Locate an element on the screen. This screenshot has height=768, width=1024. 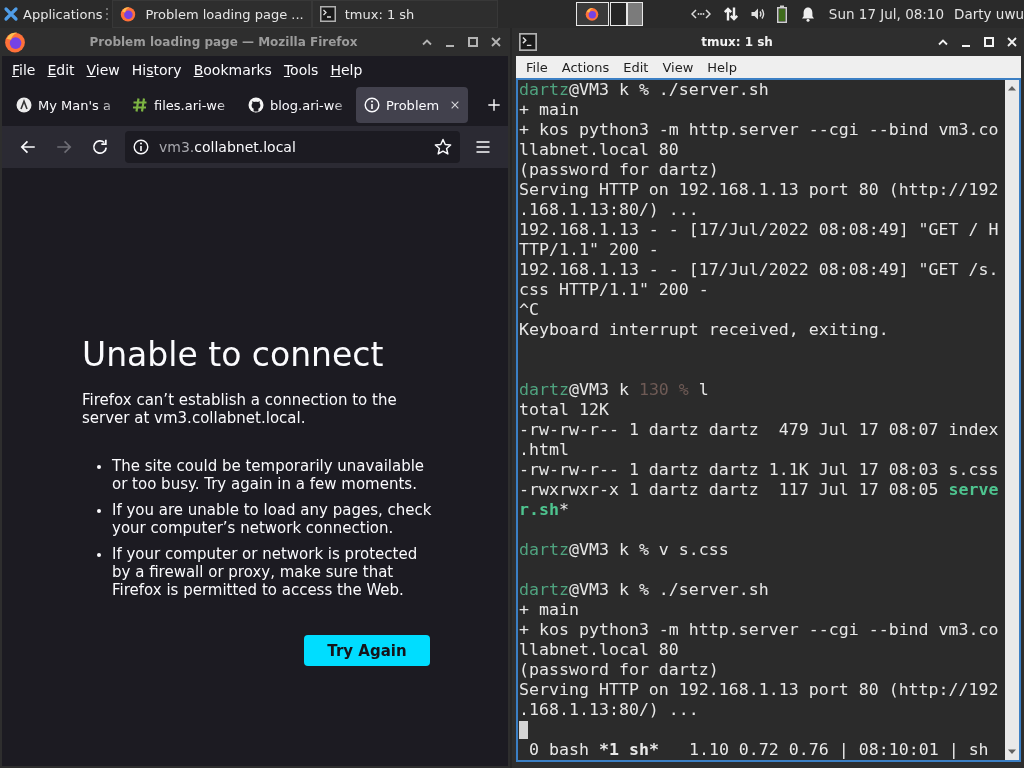
browser-tab: Problem is located at coordinates (412, 105).